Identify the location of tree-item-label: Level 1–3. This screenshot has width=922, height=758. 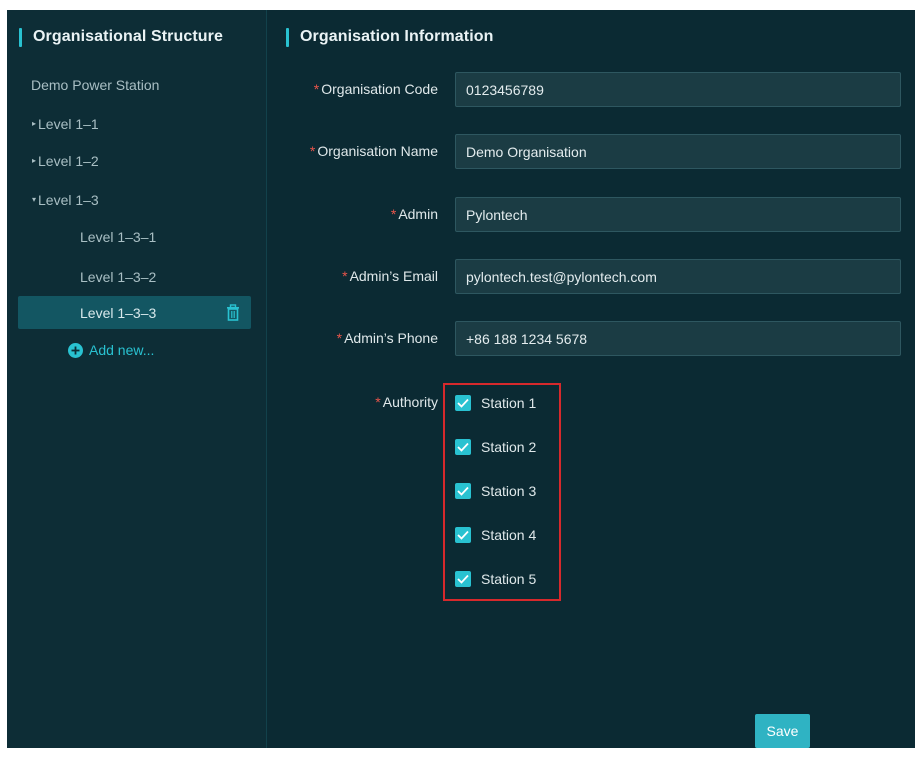
(68, 199).